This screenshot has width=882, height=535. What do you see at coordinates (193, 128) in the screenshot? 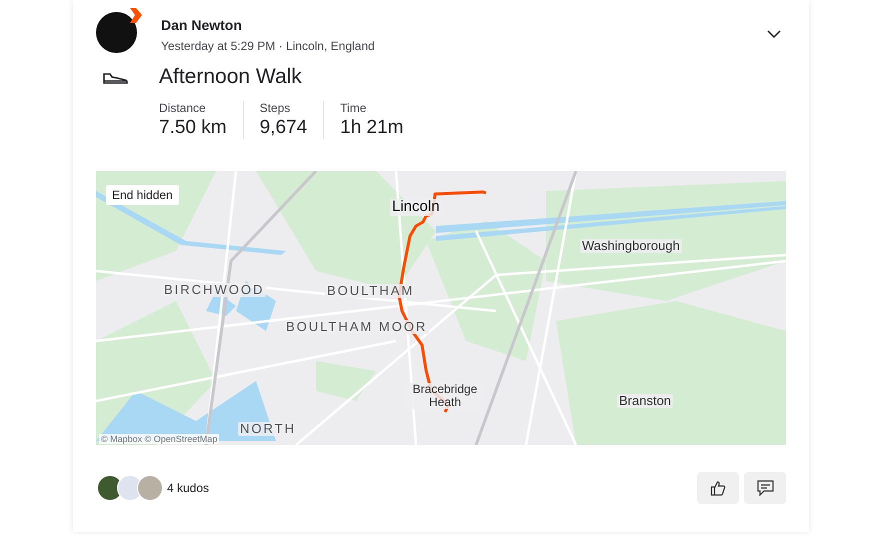
I see `stat-value: 7.50 km` at bounding box center [193, 128].